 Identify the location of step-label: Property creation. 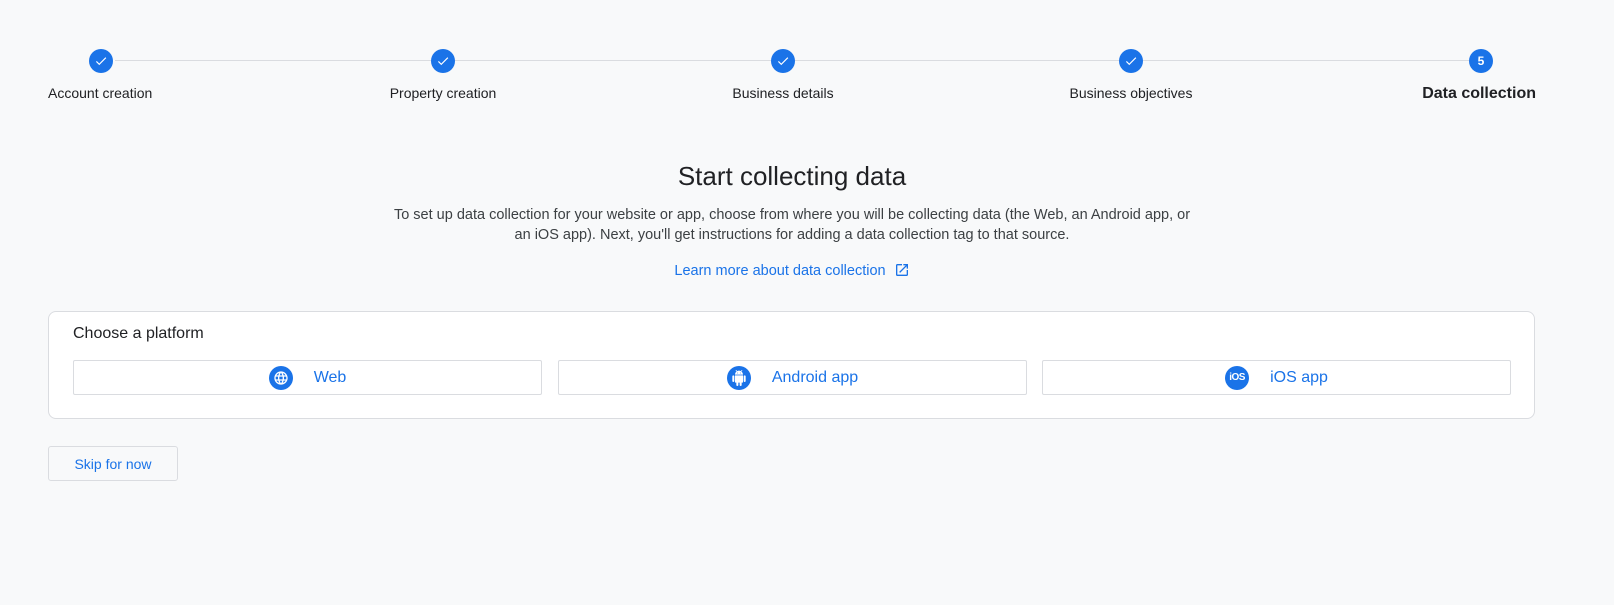
(443, 93).